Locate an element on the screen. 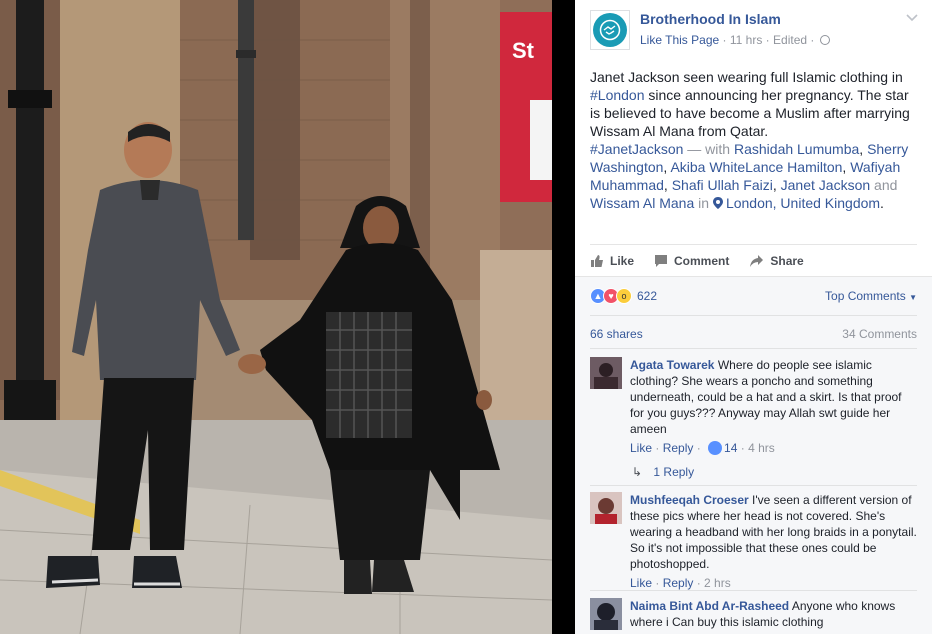 The image size is (932, 634). globe-icon is located at coordinates (824, 40).